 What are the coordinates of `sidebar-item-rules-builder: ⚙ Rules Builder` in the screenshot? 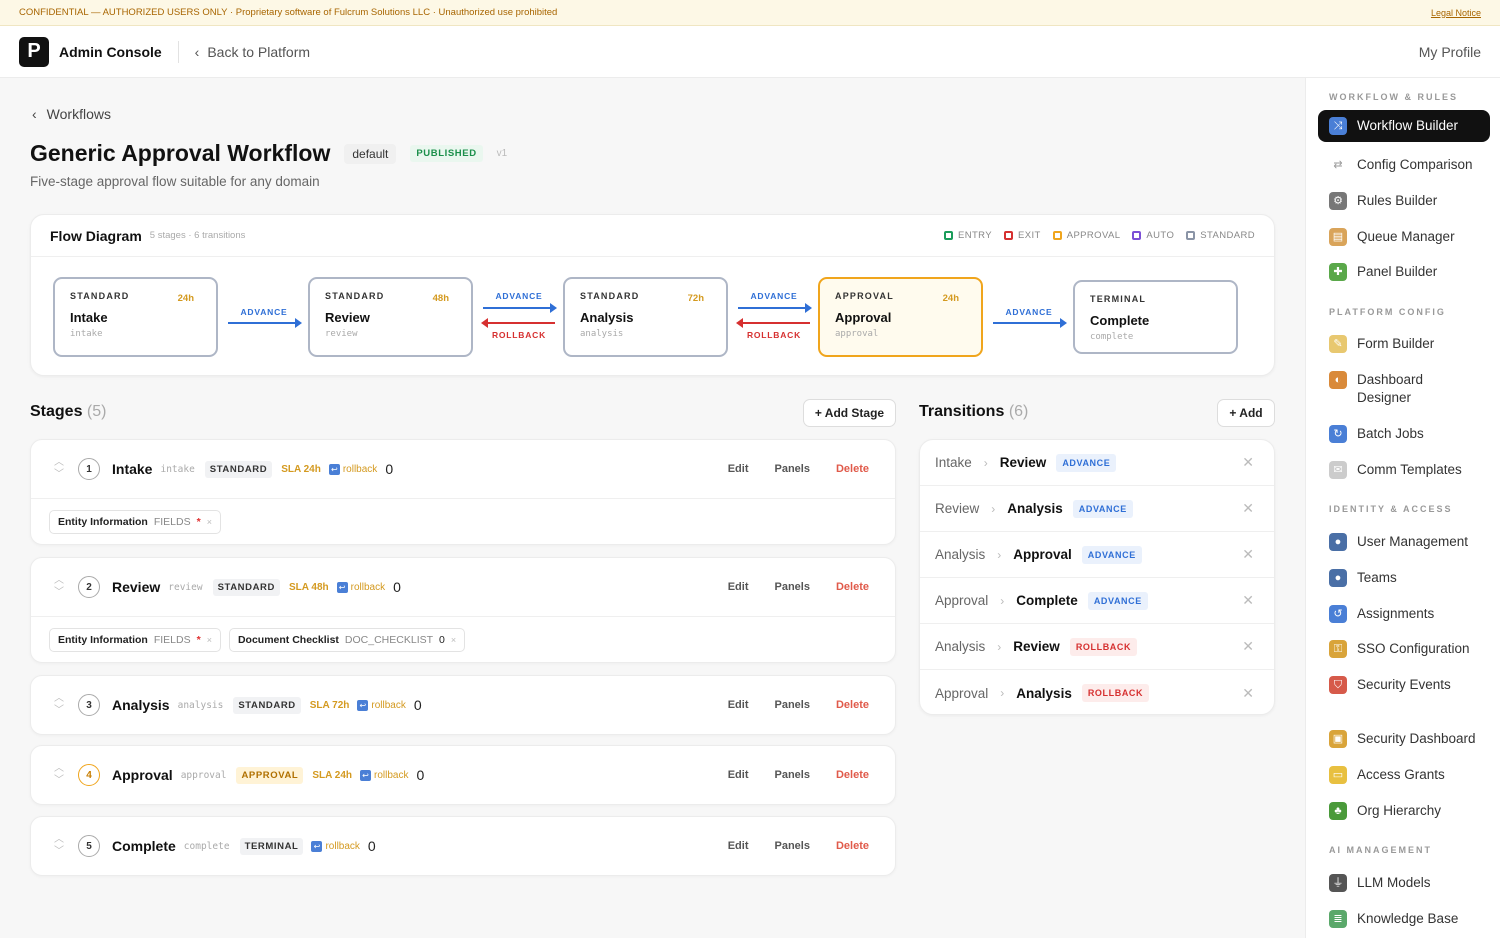 It's located at (1404, 201).